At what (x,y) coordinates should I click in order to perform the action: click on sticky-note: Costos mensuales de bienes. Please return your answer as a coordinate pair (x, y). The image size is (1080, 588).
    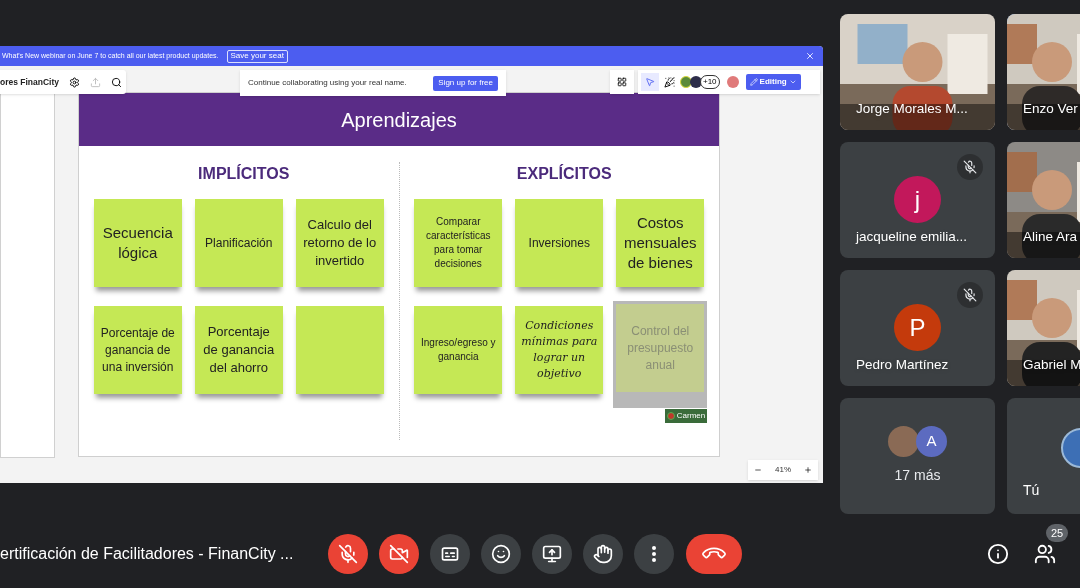
    Looking at the image, I should click on (660, 243).